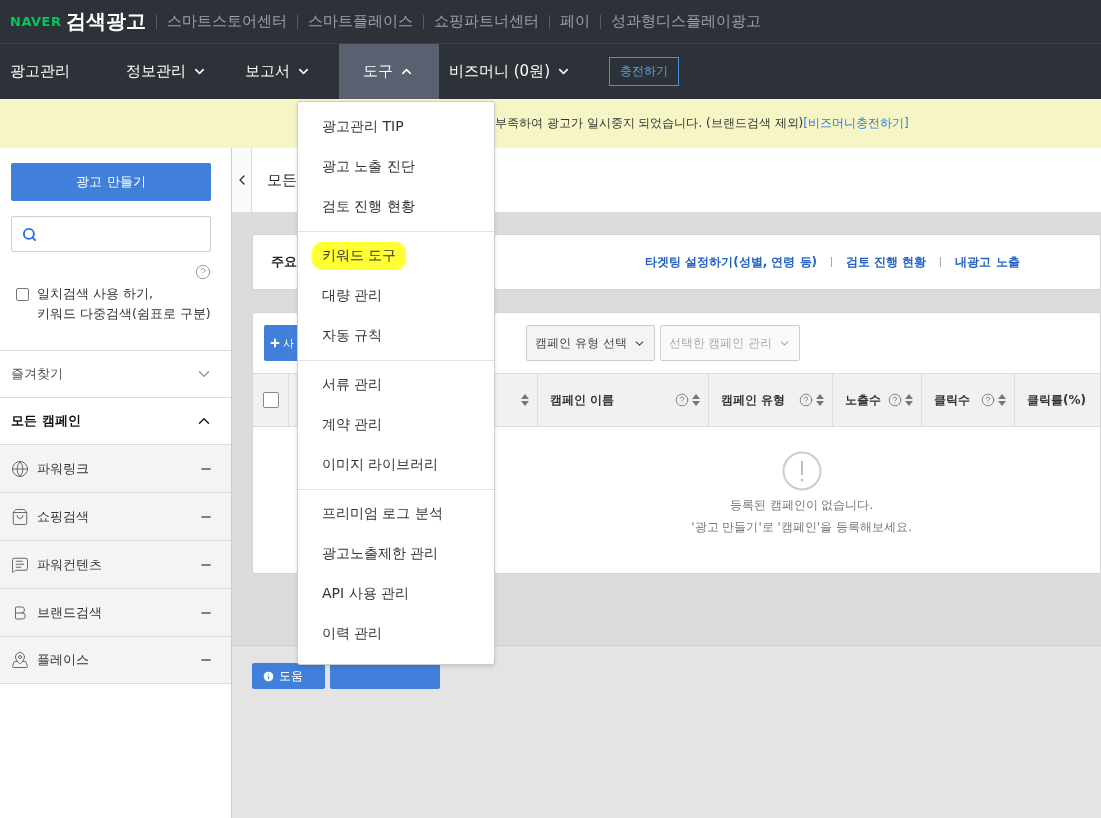 Image resolution: width=1101 pixels, height=818 pixels. I want to click on top-link: 성과형디스플레이광고, so click(685, 21).